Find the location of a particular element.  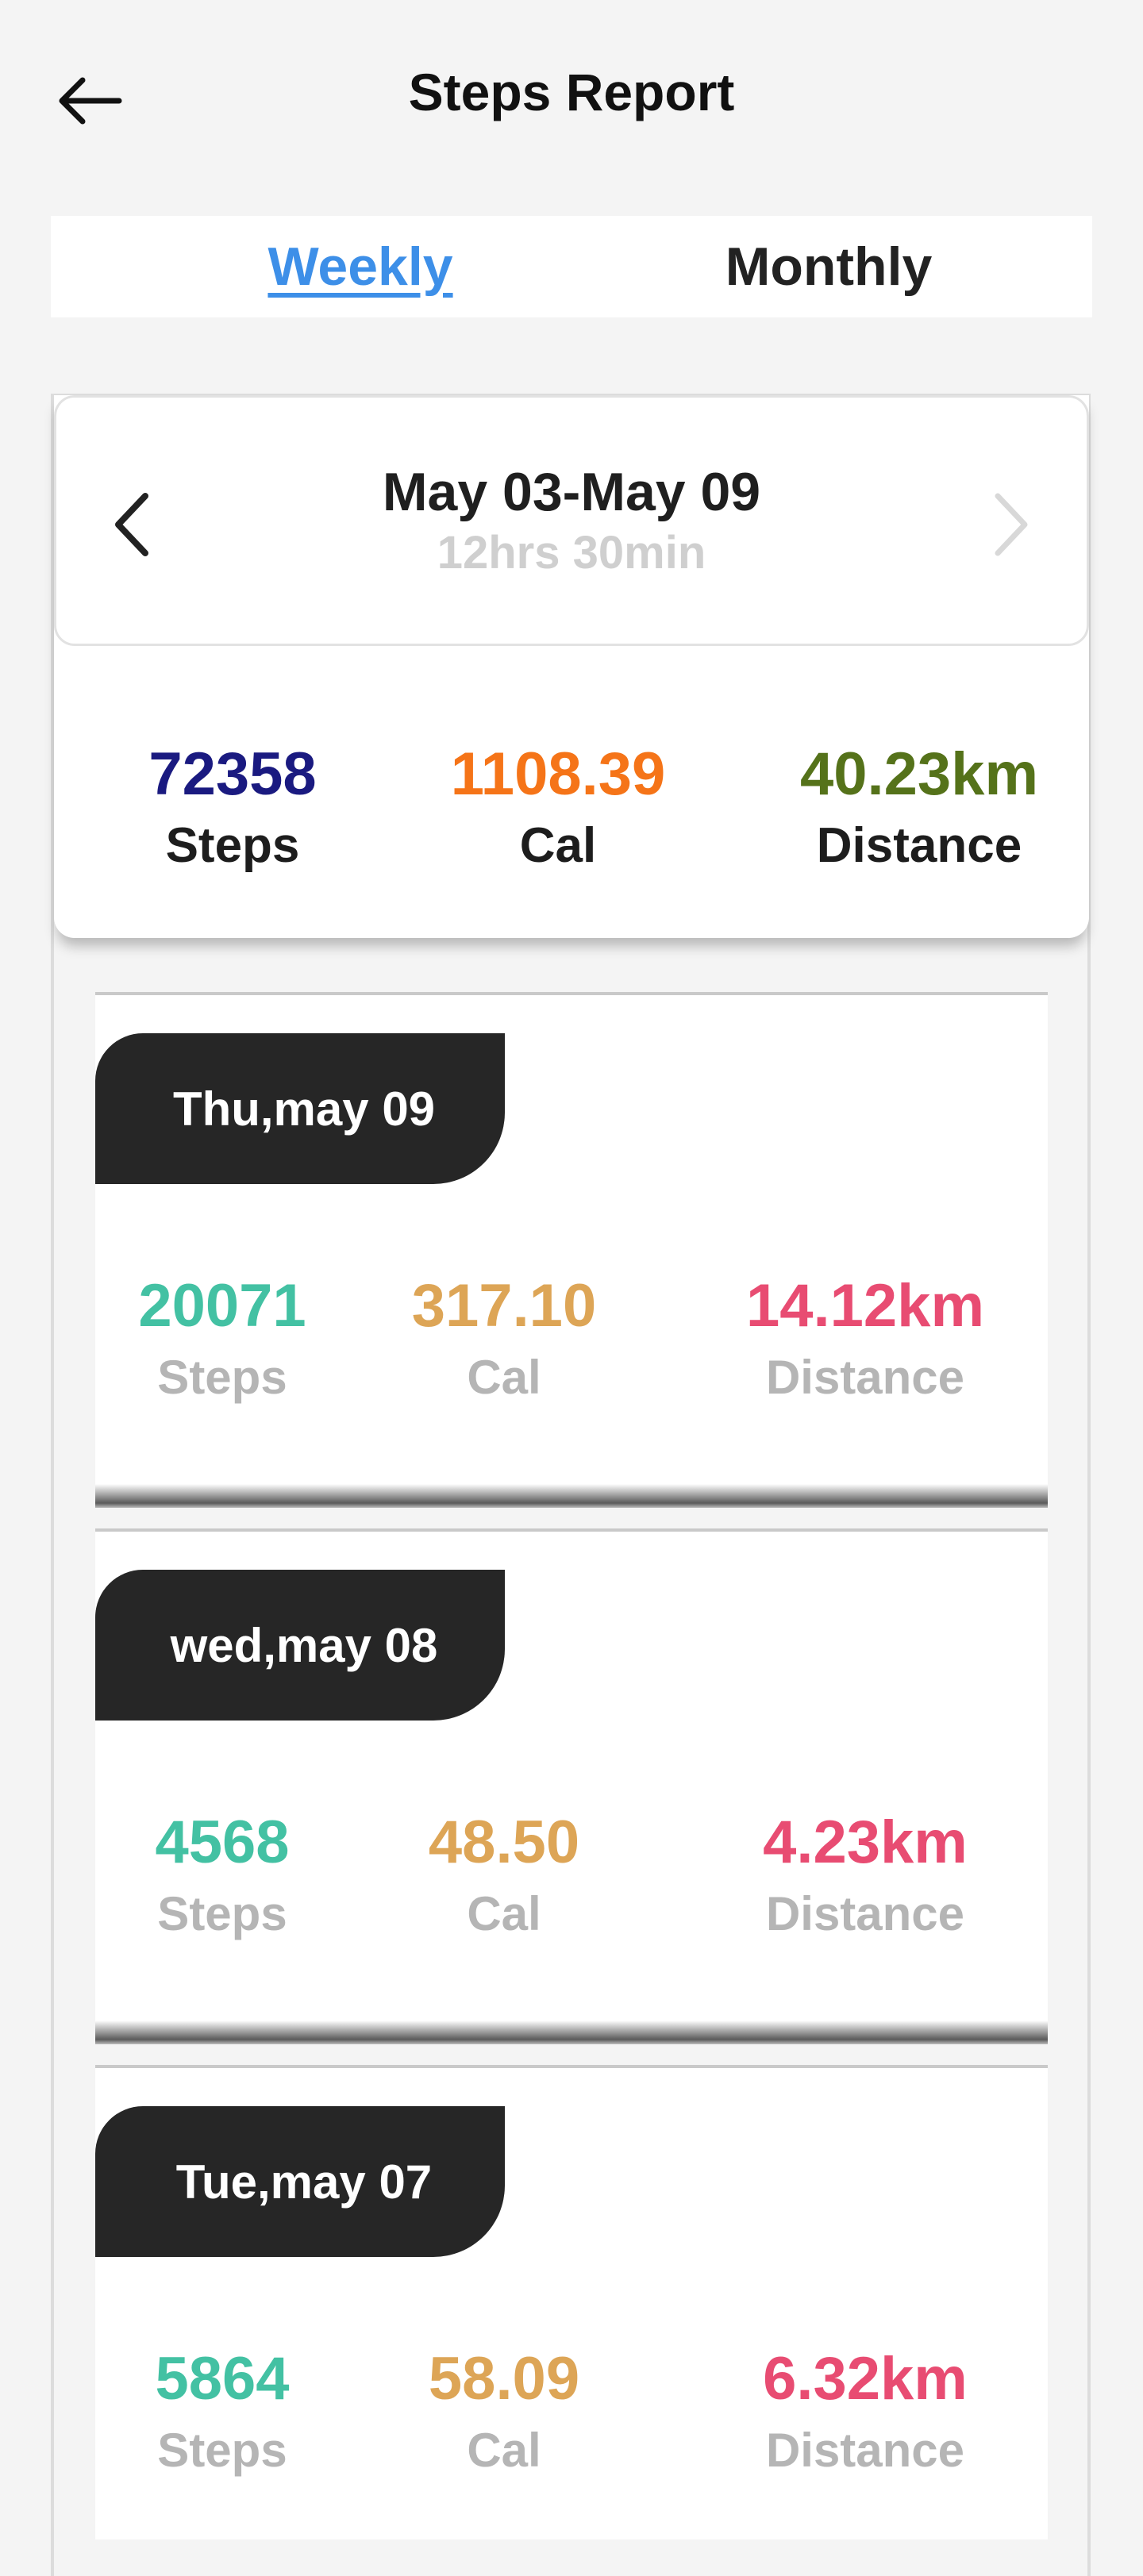

duration-label: 12hrs 30min is located at coordinates (571, 553).